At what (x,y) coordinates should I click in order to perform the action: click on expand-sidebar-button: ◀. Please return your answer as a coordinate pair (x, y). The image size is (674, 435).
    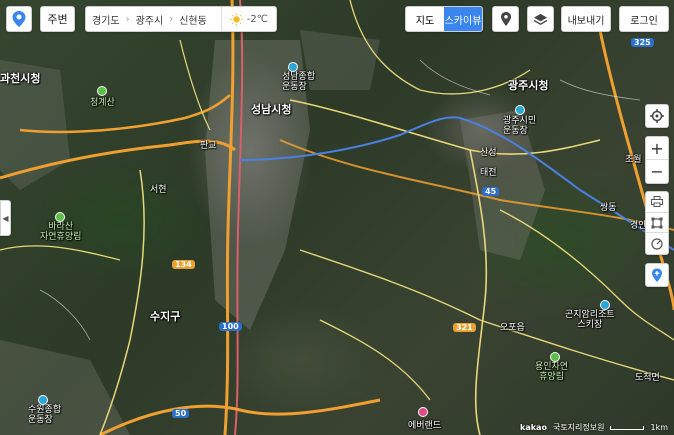
    Looking at the image, I should click on (5, 218).